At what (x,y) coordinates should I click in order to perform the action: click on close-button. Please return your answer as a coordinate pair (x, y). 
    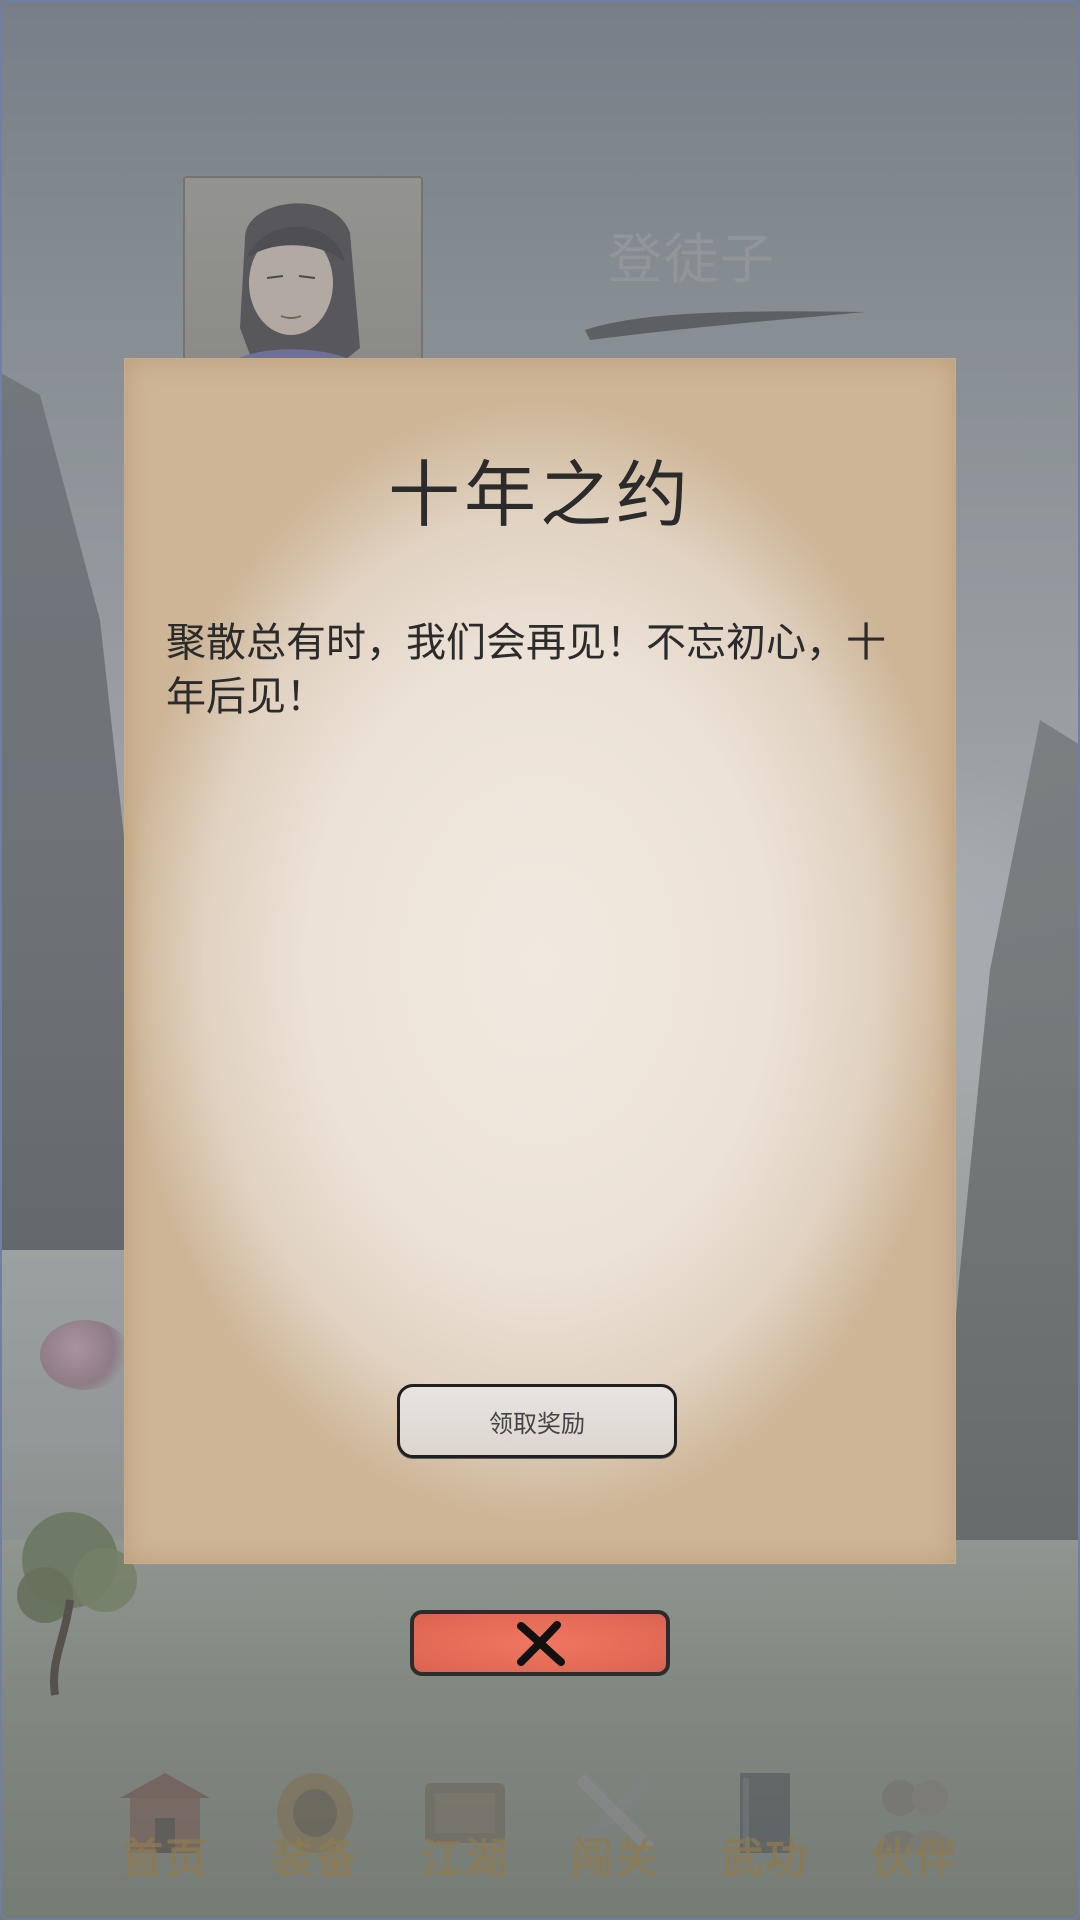
    Looking at the image, I should click on (540, 1643).